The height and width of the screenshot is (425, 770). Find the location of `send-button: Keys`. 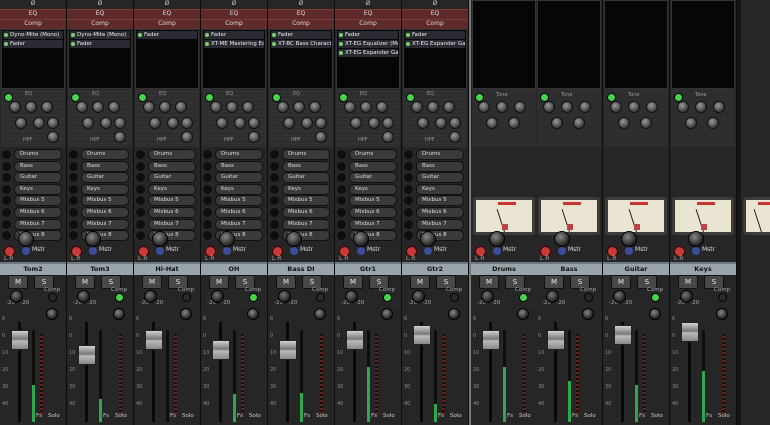

send-button: Keys is located at coordinates (239, 189).